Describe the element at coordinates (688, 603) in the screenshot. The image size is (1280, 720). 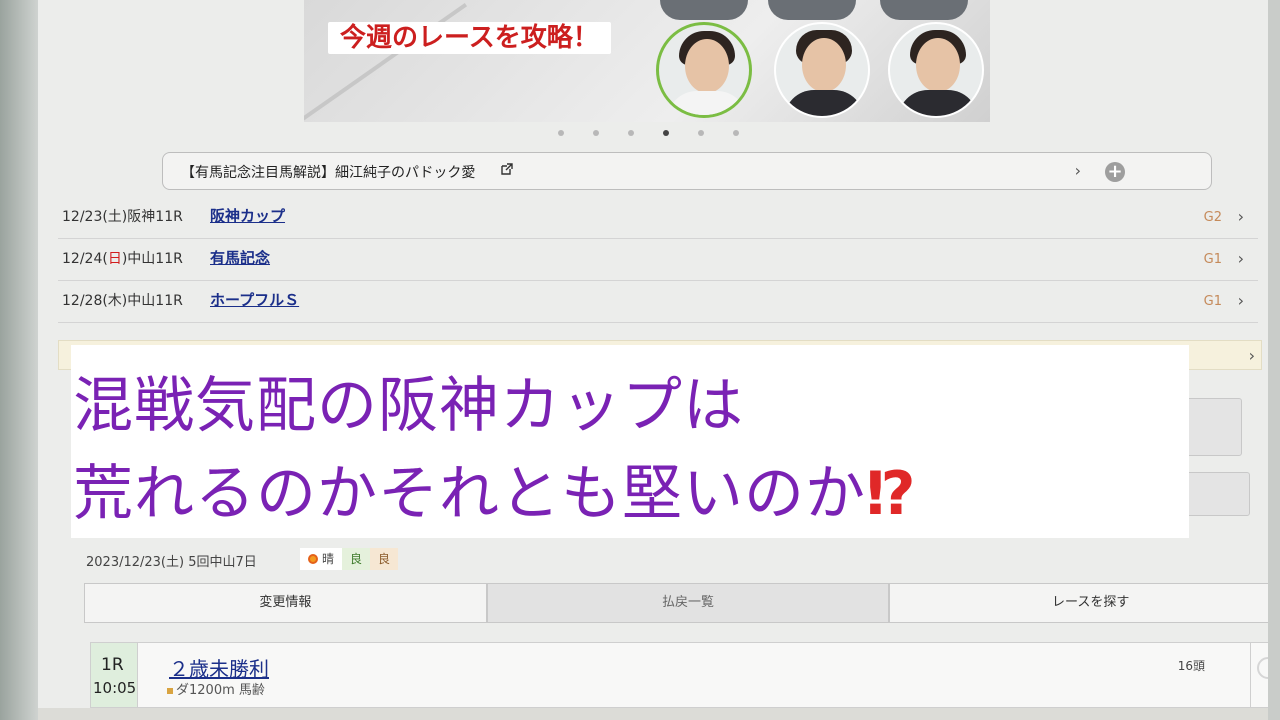
I see `tab-payouts: 払戻一覧` at that location.